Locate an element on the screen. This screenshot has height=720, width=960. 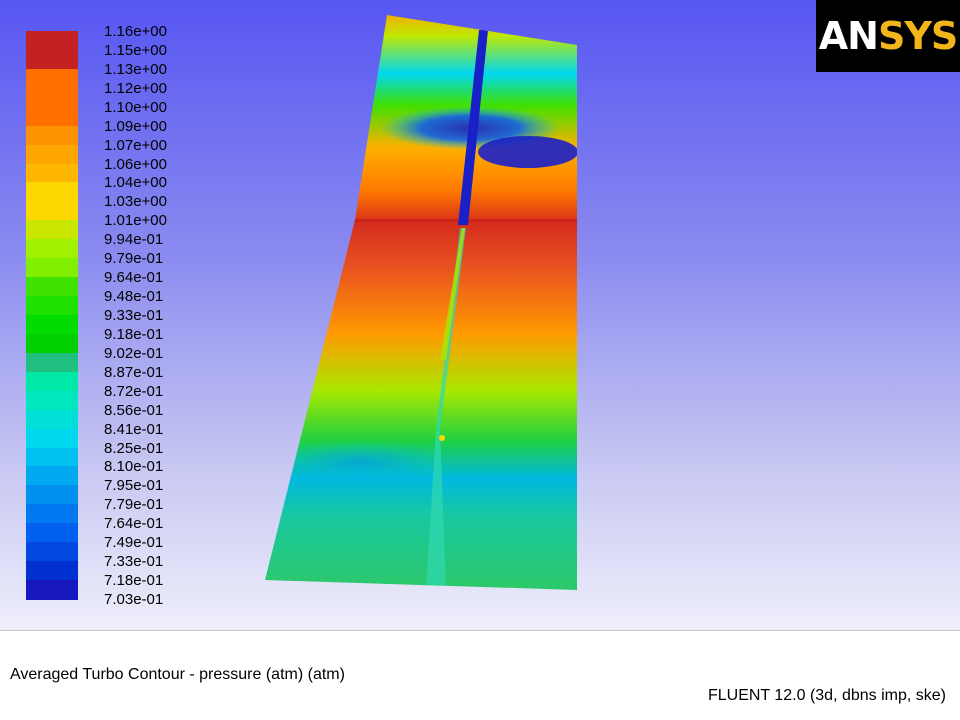
legend-tick-label: 7.49e-01 is located at coordinates (134, 543).